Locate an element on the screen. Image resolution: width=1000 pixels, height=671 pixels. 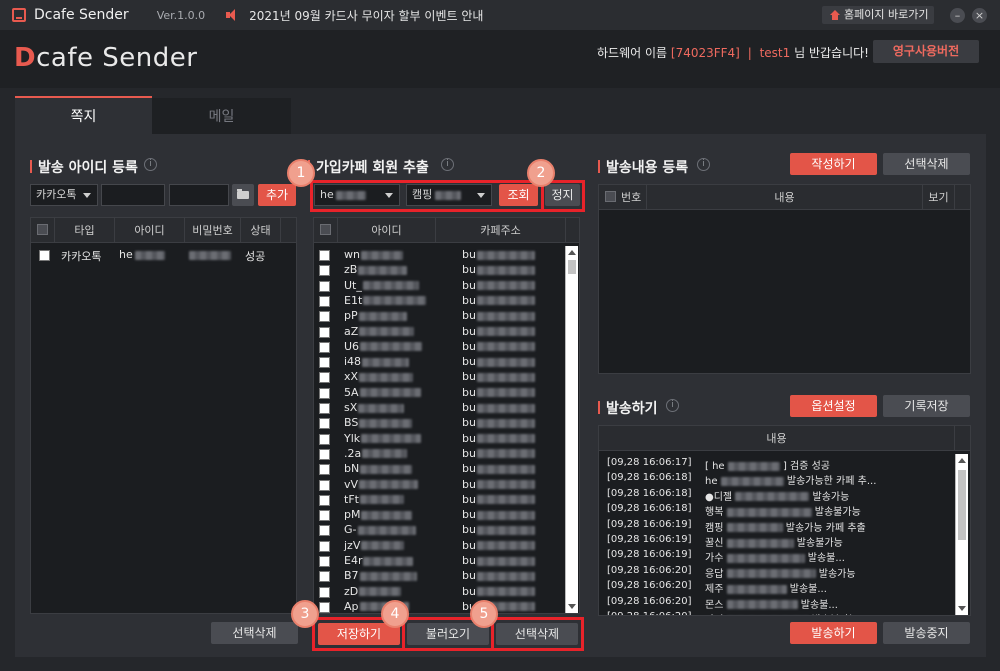
notice-link: 2021년 09월 카드사 무이자 할부 이벤트 안내 is located at coordinates (366, 15).